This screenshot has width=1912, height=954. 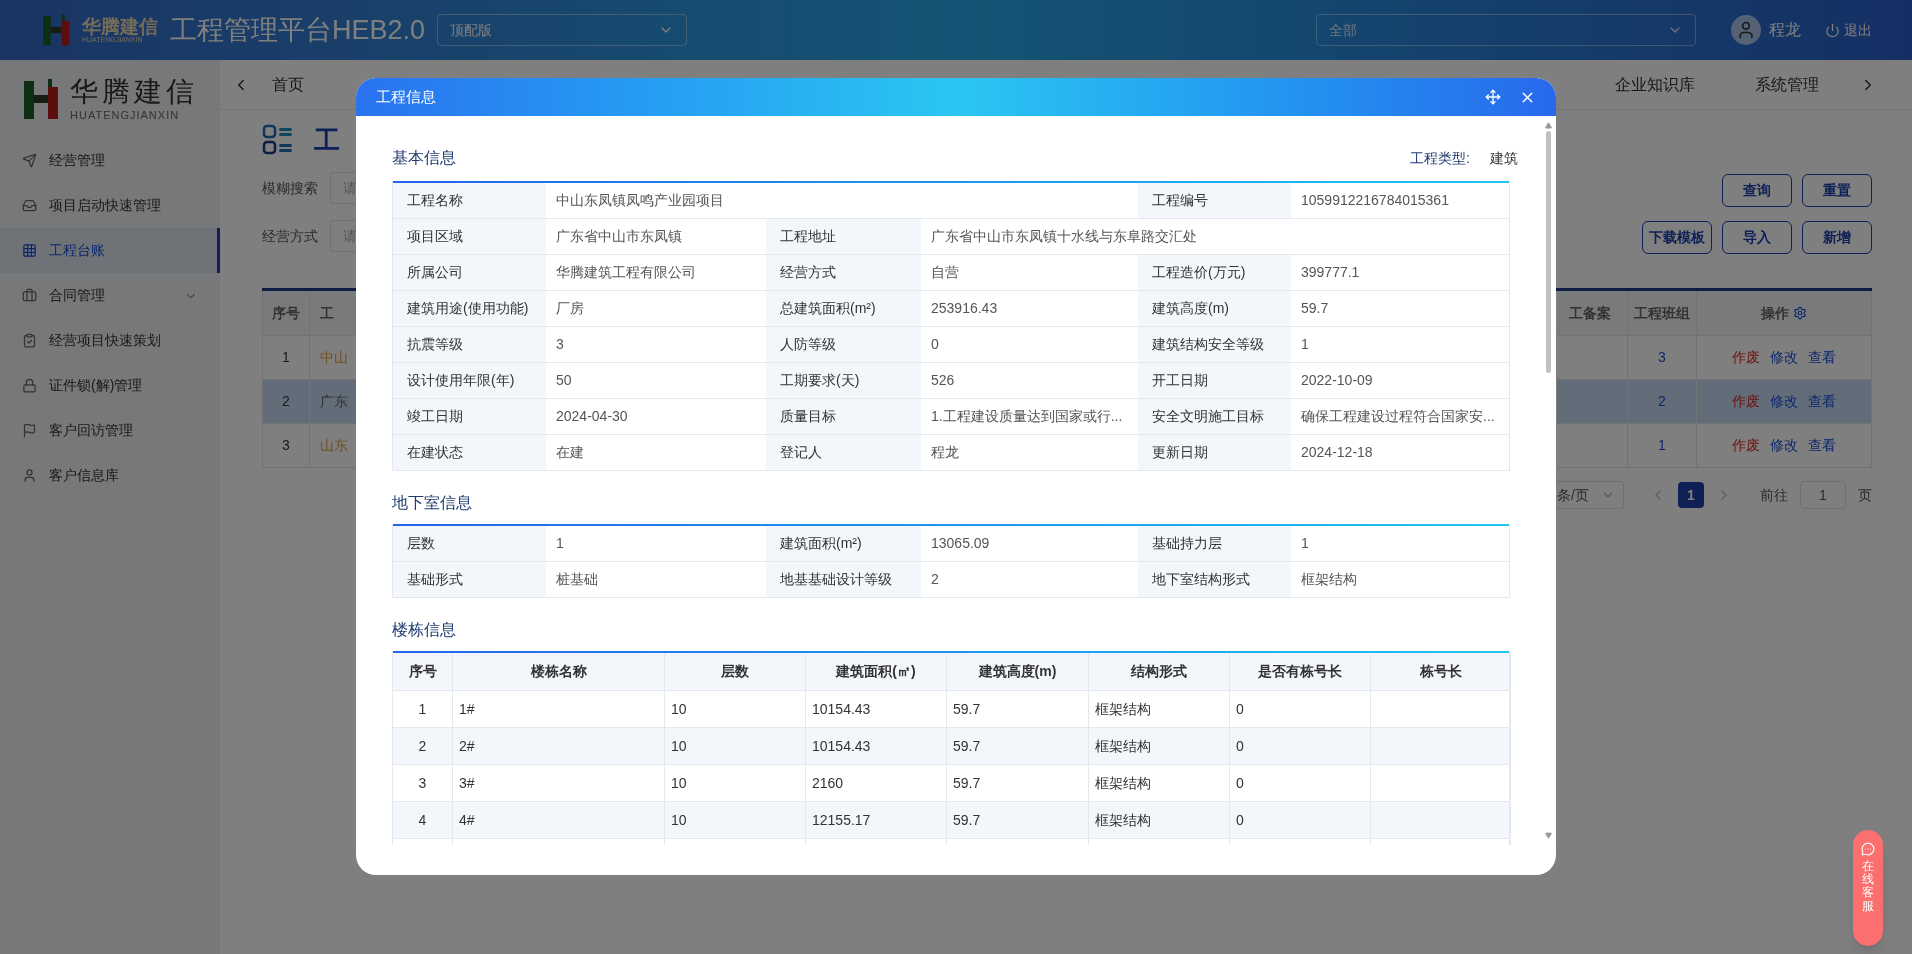 What do you see at coordinates (110, 205) in the screenshot?
I see `sidebar-item: 项目启动快速管理` at bounding box center [110, 205].